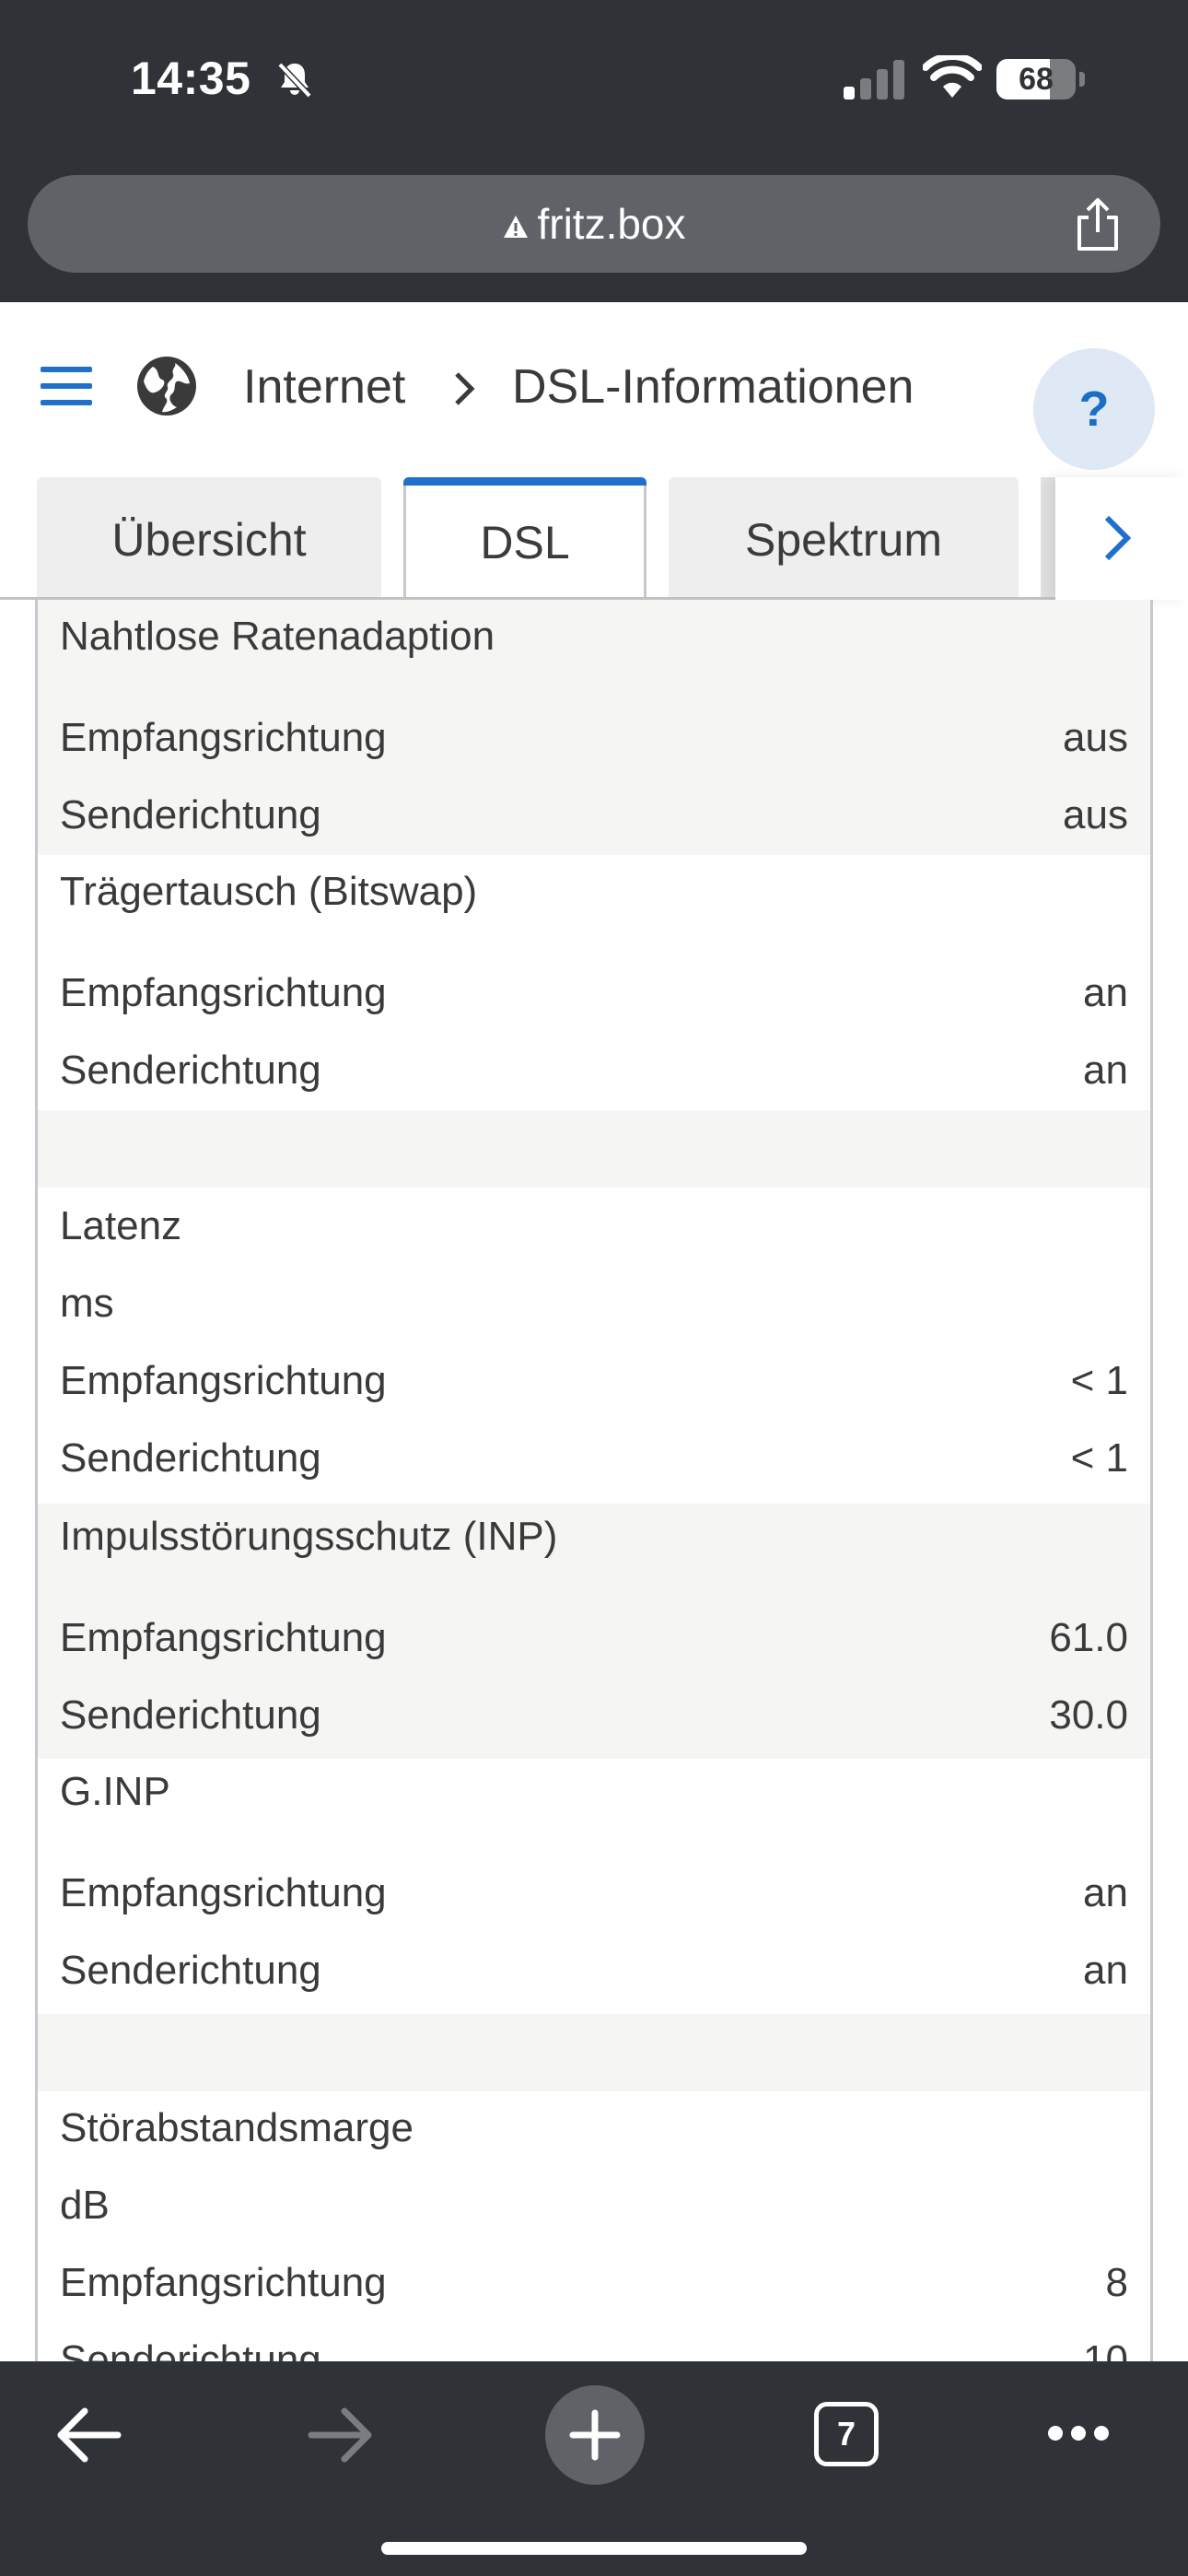 The width and height of the screenshot is (1188, 2576). What do you see at coordinates (87, 2435) in the screenshot?
I see `back-arrow-icon` at bounding box center [87, 2435].